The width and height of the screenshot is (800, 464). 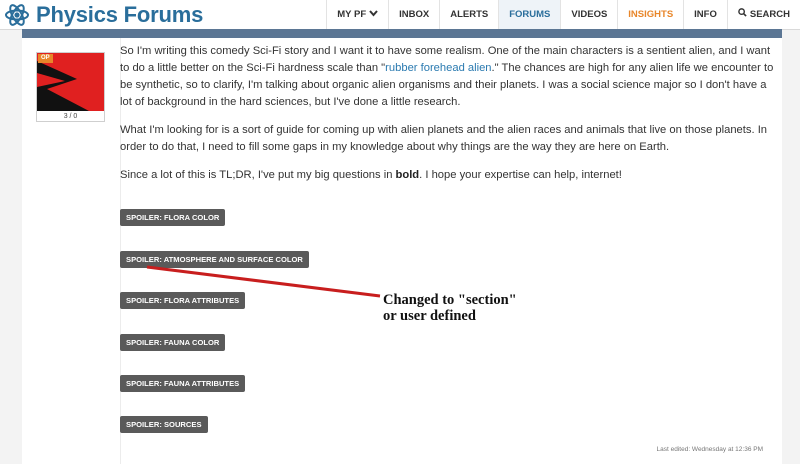 I want to click on nav-label: FORUMS, so click(x=530, y=14).